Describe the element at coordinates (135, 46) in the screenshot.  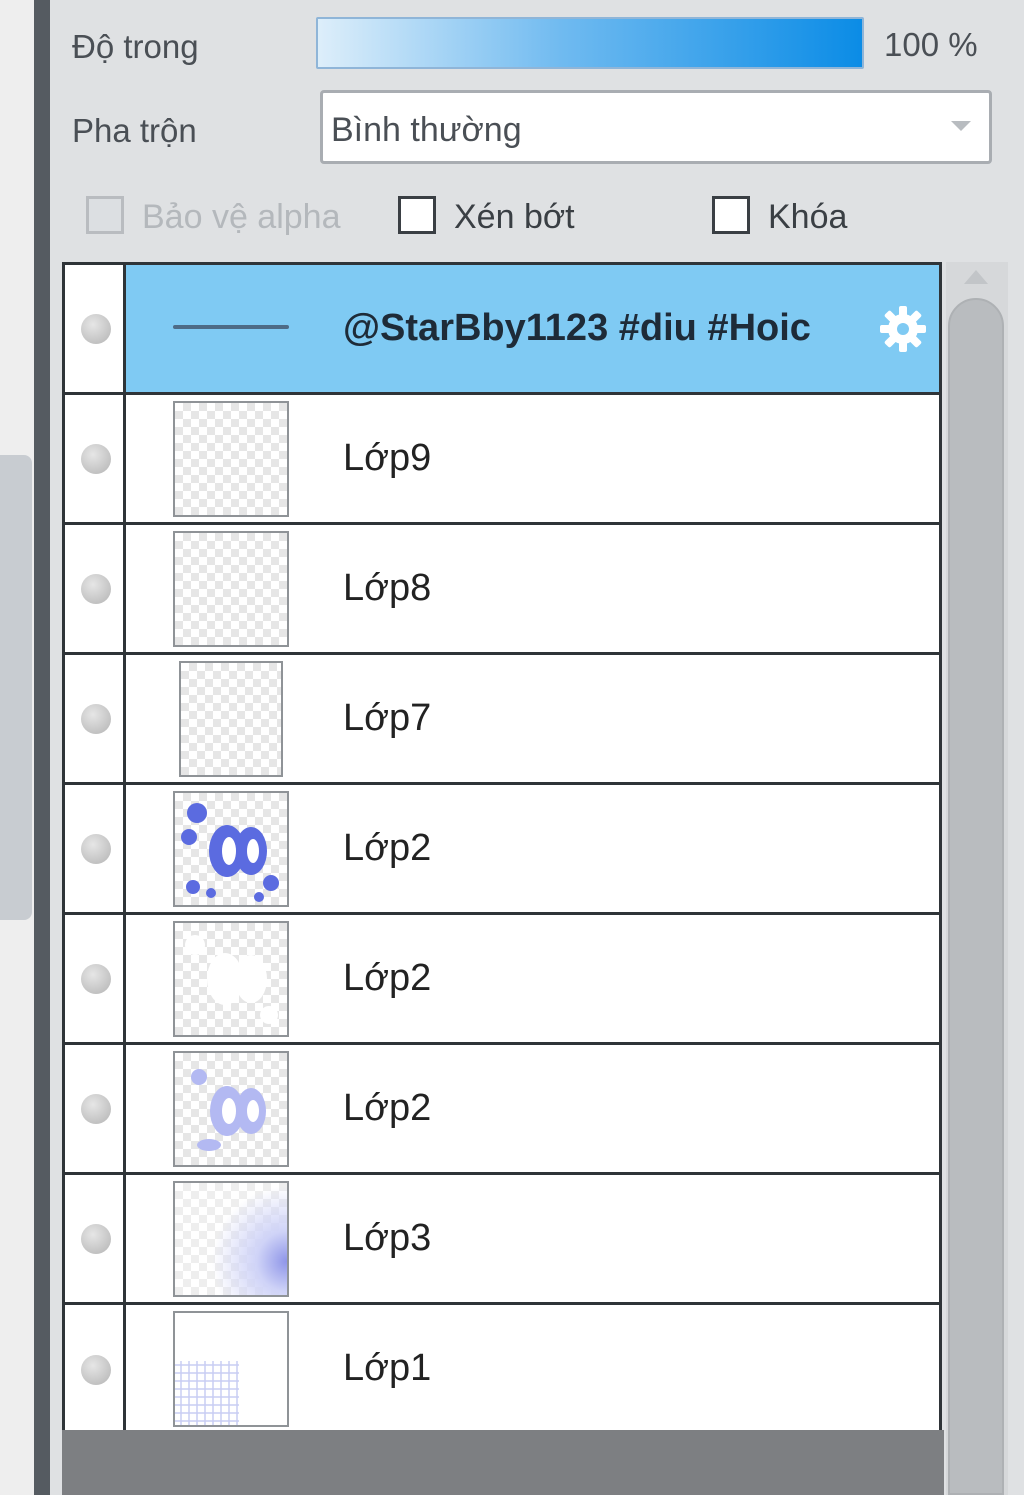
I see `opacity-label: Độ trong` at that location.